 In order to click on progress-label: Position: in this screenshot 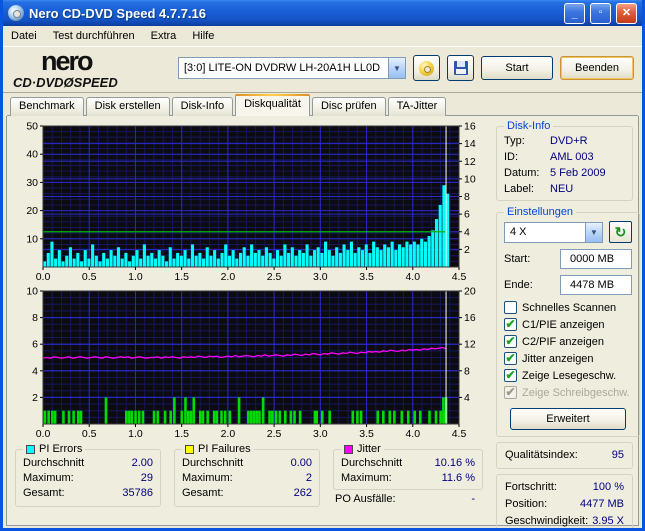, I will do `click(526, 504)`.